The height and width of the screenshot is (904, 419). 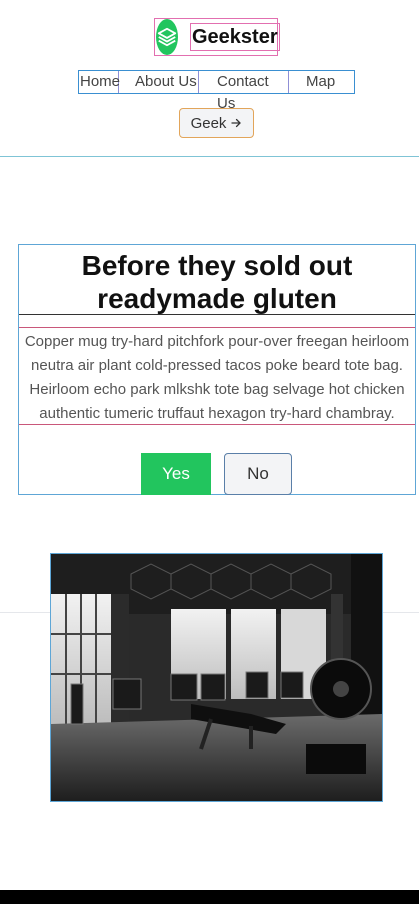 What do you see at coordinates (167, 37) in the screenshot?
I see `layers-icon` at bounding box center [167, 37].